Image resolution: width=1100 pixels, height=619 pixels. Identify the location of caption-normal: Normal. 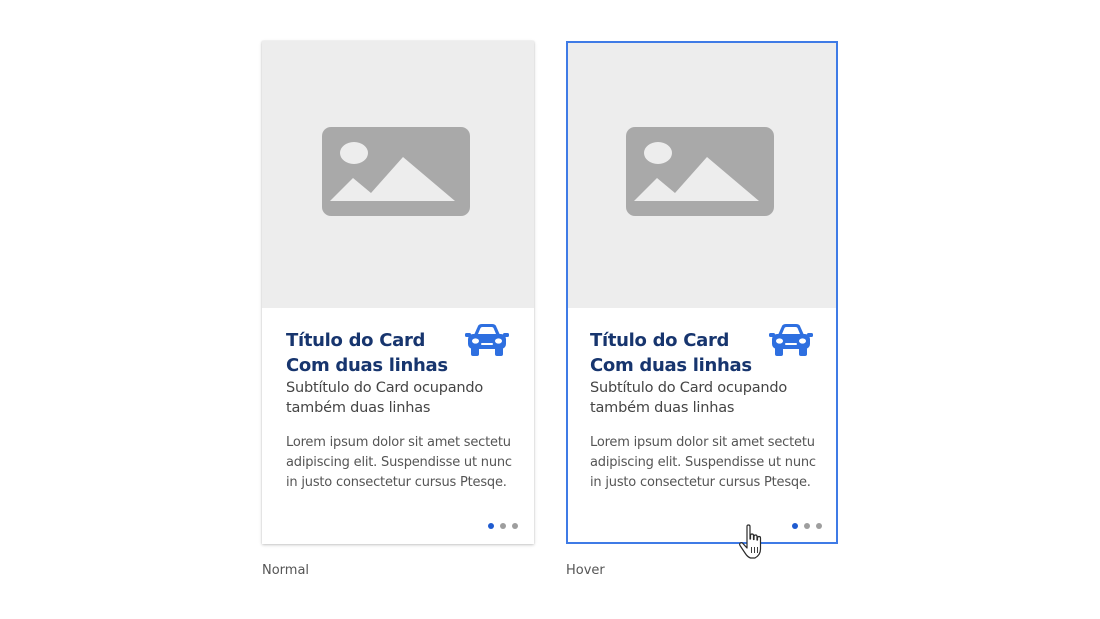
(286, 570).